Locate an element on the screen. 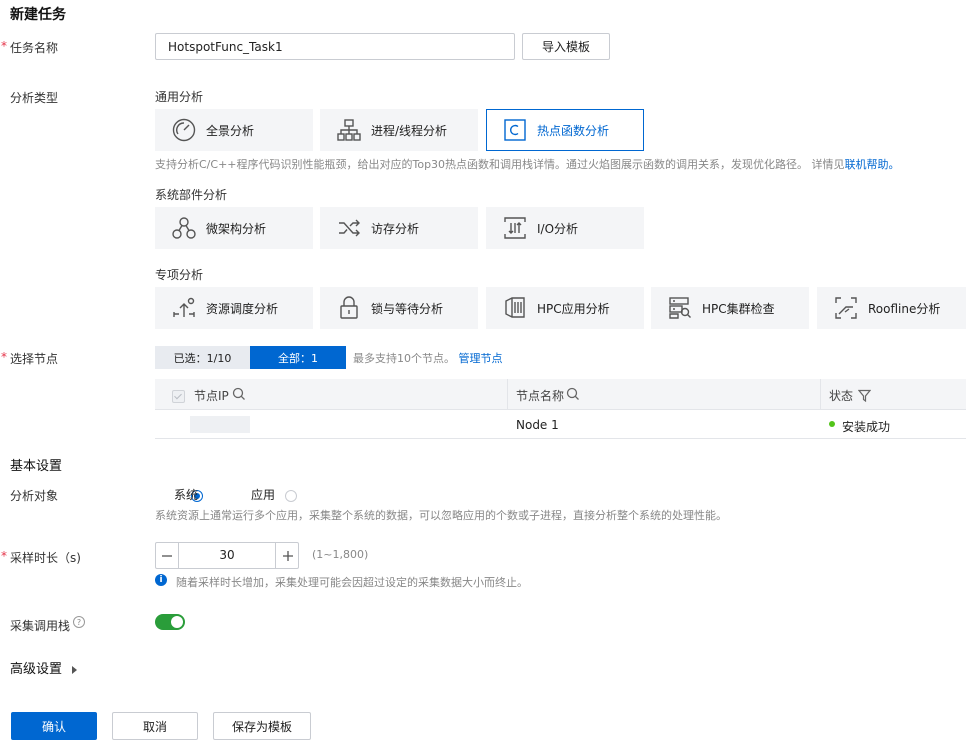 Image resolution: width=966 pixels, height=741 pixels. microarch-icon is located at coordinates (184, 228).